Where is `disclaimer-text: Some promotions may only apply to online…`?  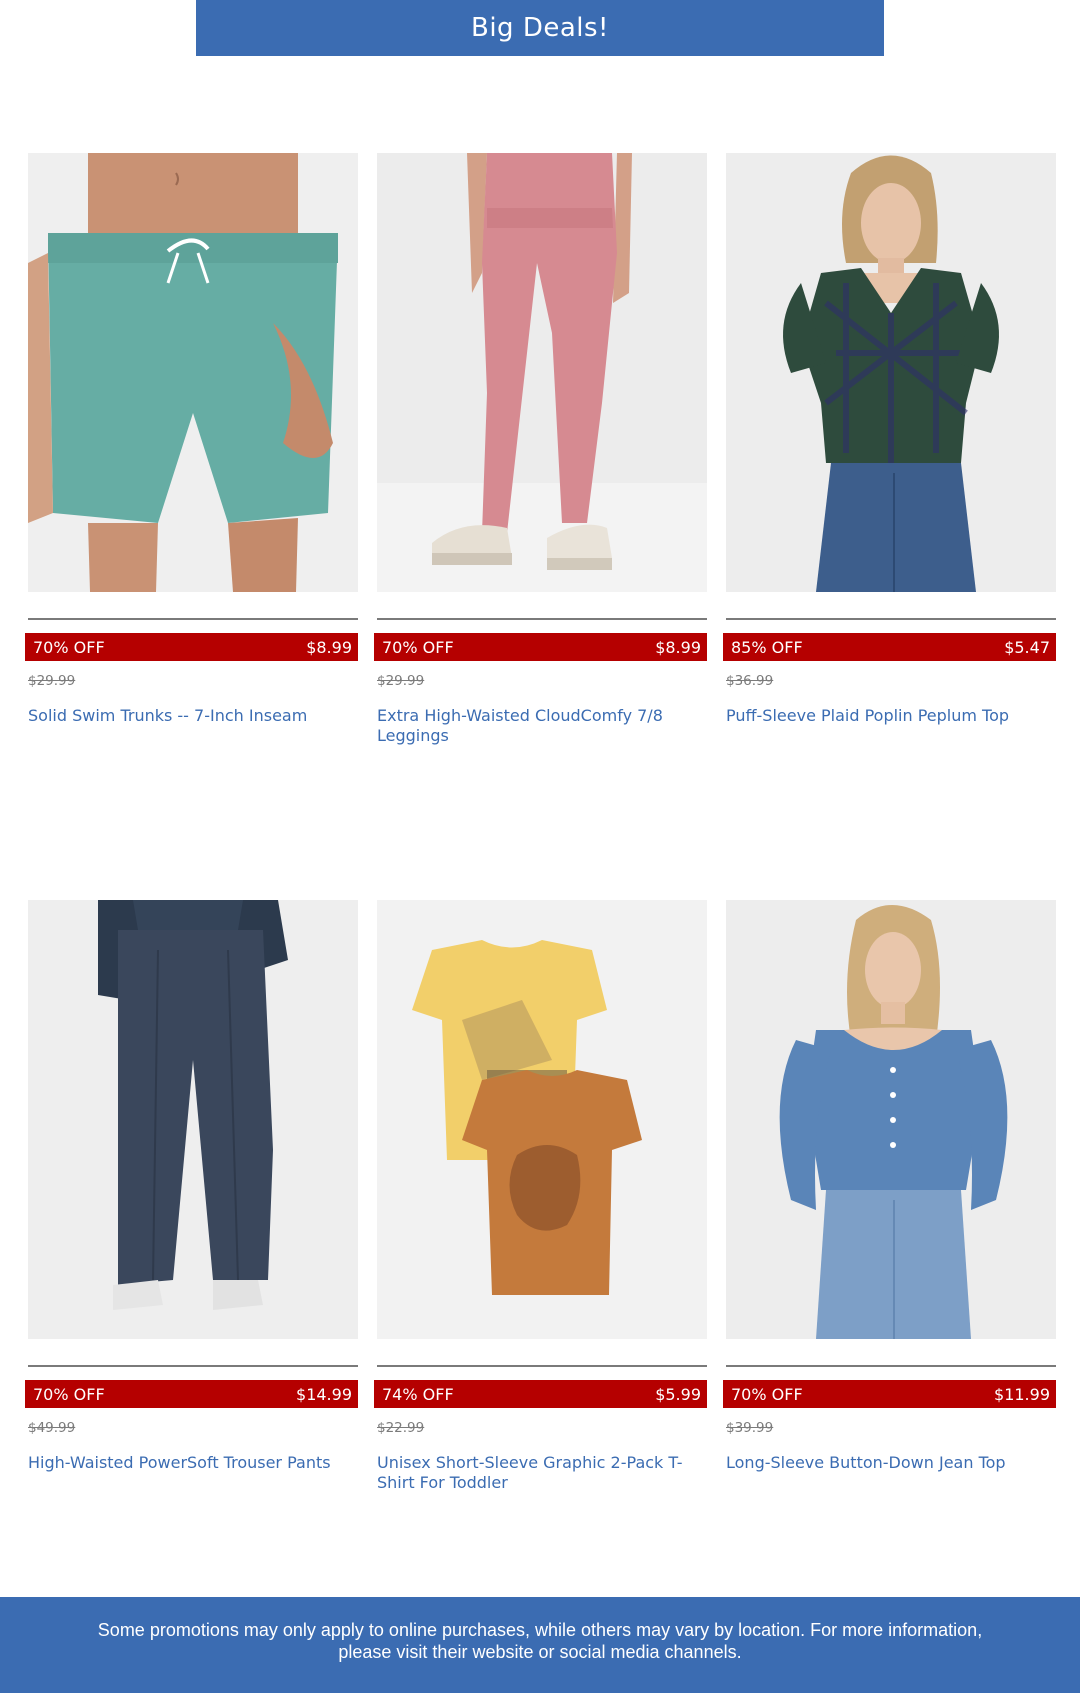
disclaimer-text: Some promotions may only apply to online… is located at coordinates (540, 1641).